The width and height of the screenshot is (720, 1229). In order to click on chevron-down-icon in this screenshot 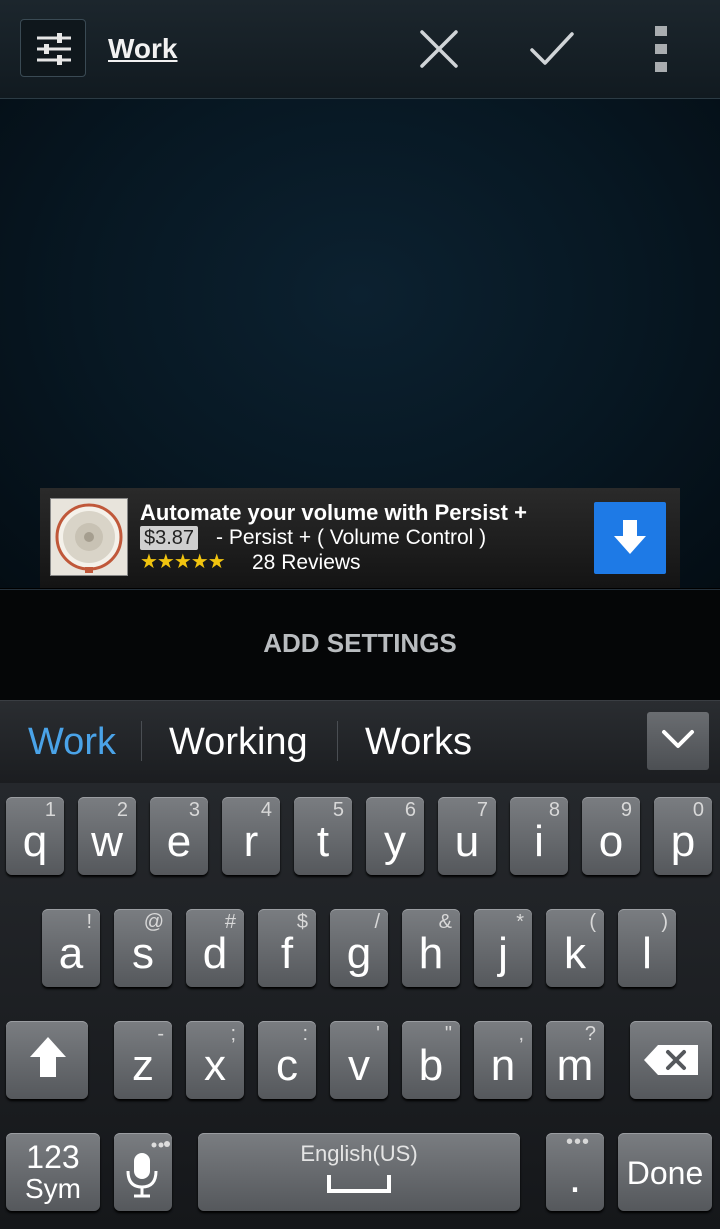, I will do `click(678, 739)`.